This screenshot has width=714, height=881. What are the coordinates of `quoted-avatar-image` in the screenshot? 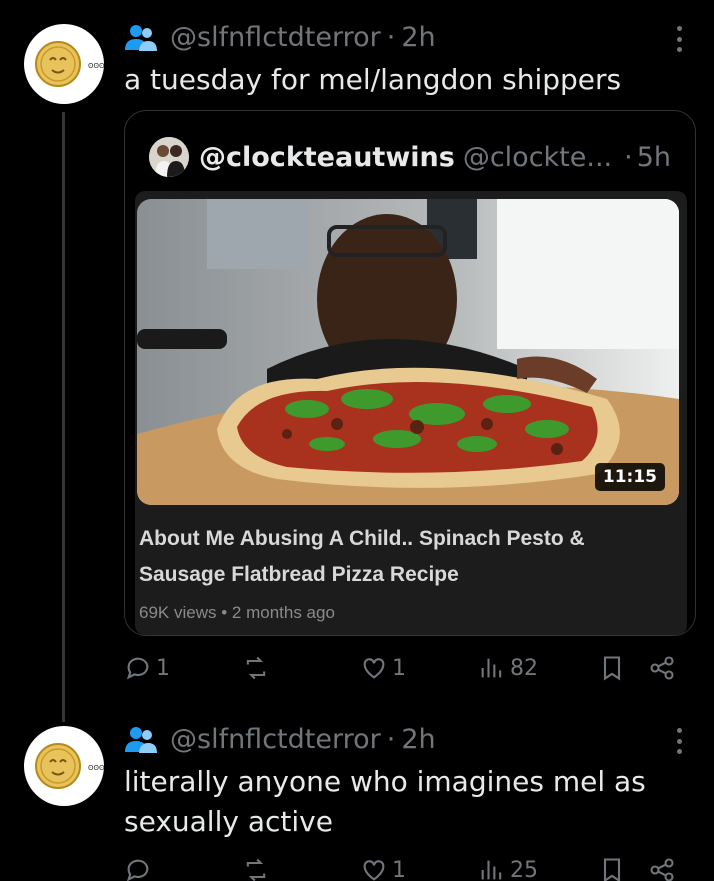 It's located at (169, 157).